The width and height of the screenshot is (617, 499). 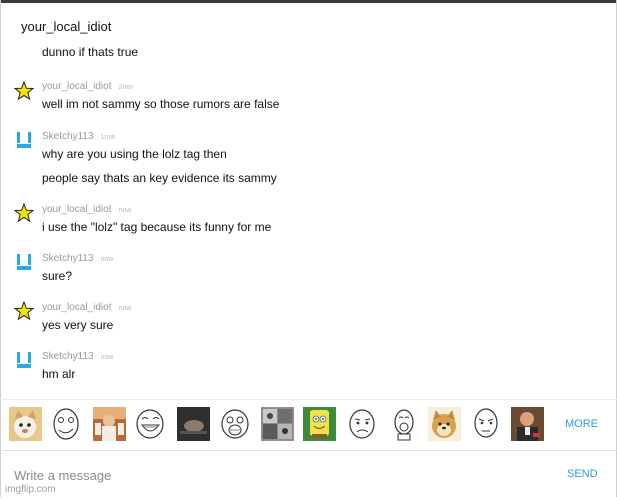 I want to click on message-text: sure?, so click(x=57, y=276).